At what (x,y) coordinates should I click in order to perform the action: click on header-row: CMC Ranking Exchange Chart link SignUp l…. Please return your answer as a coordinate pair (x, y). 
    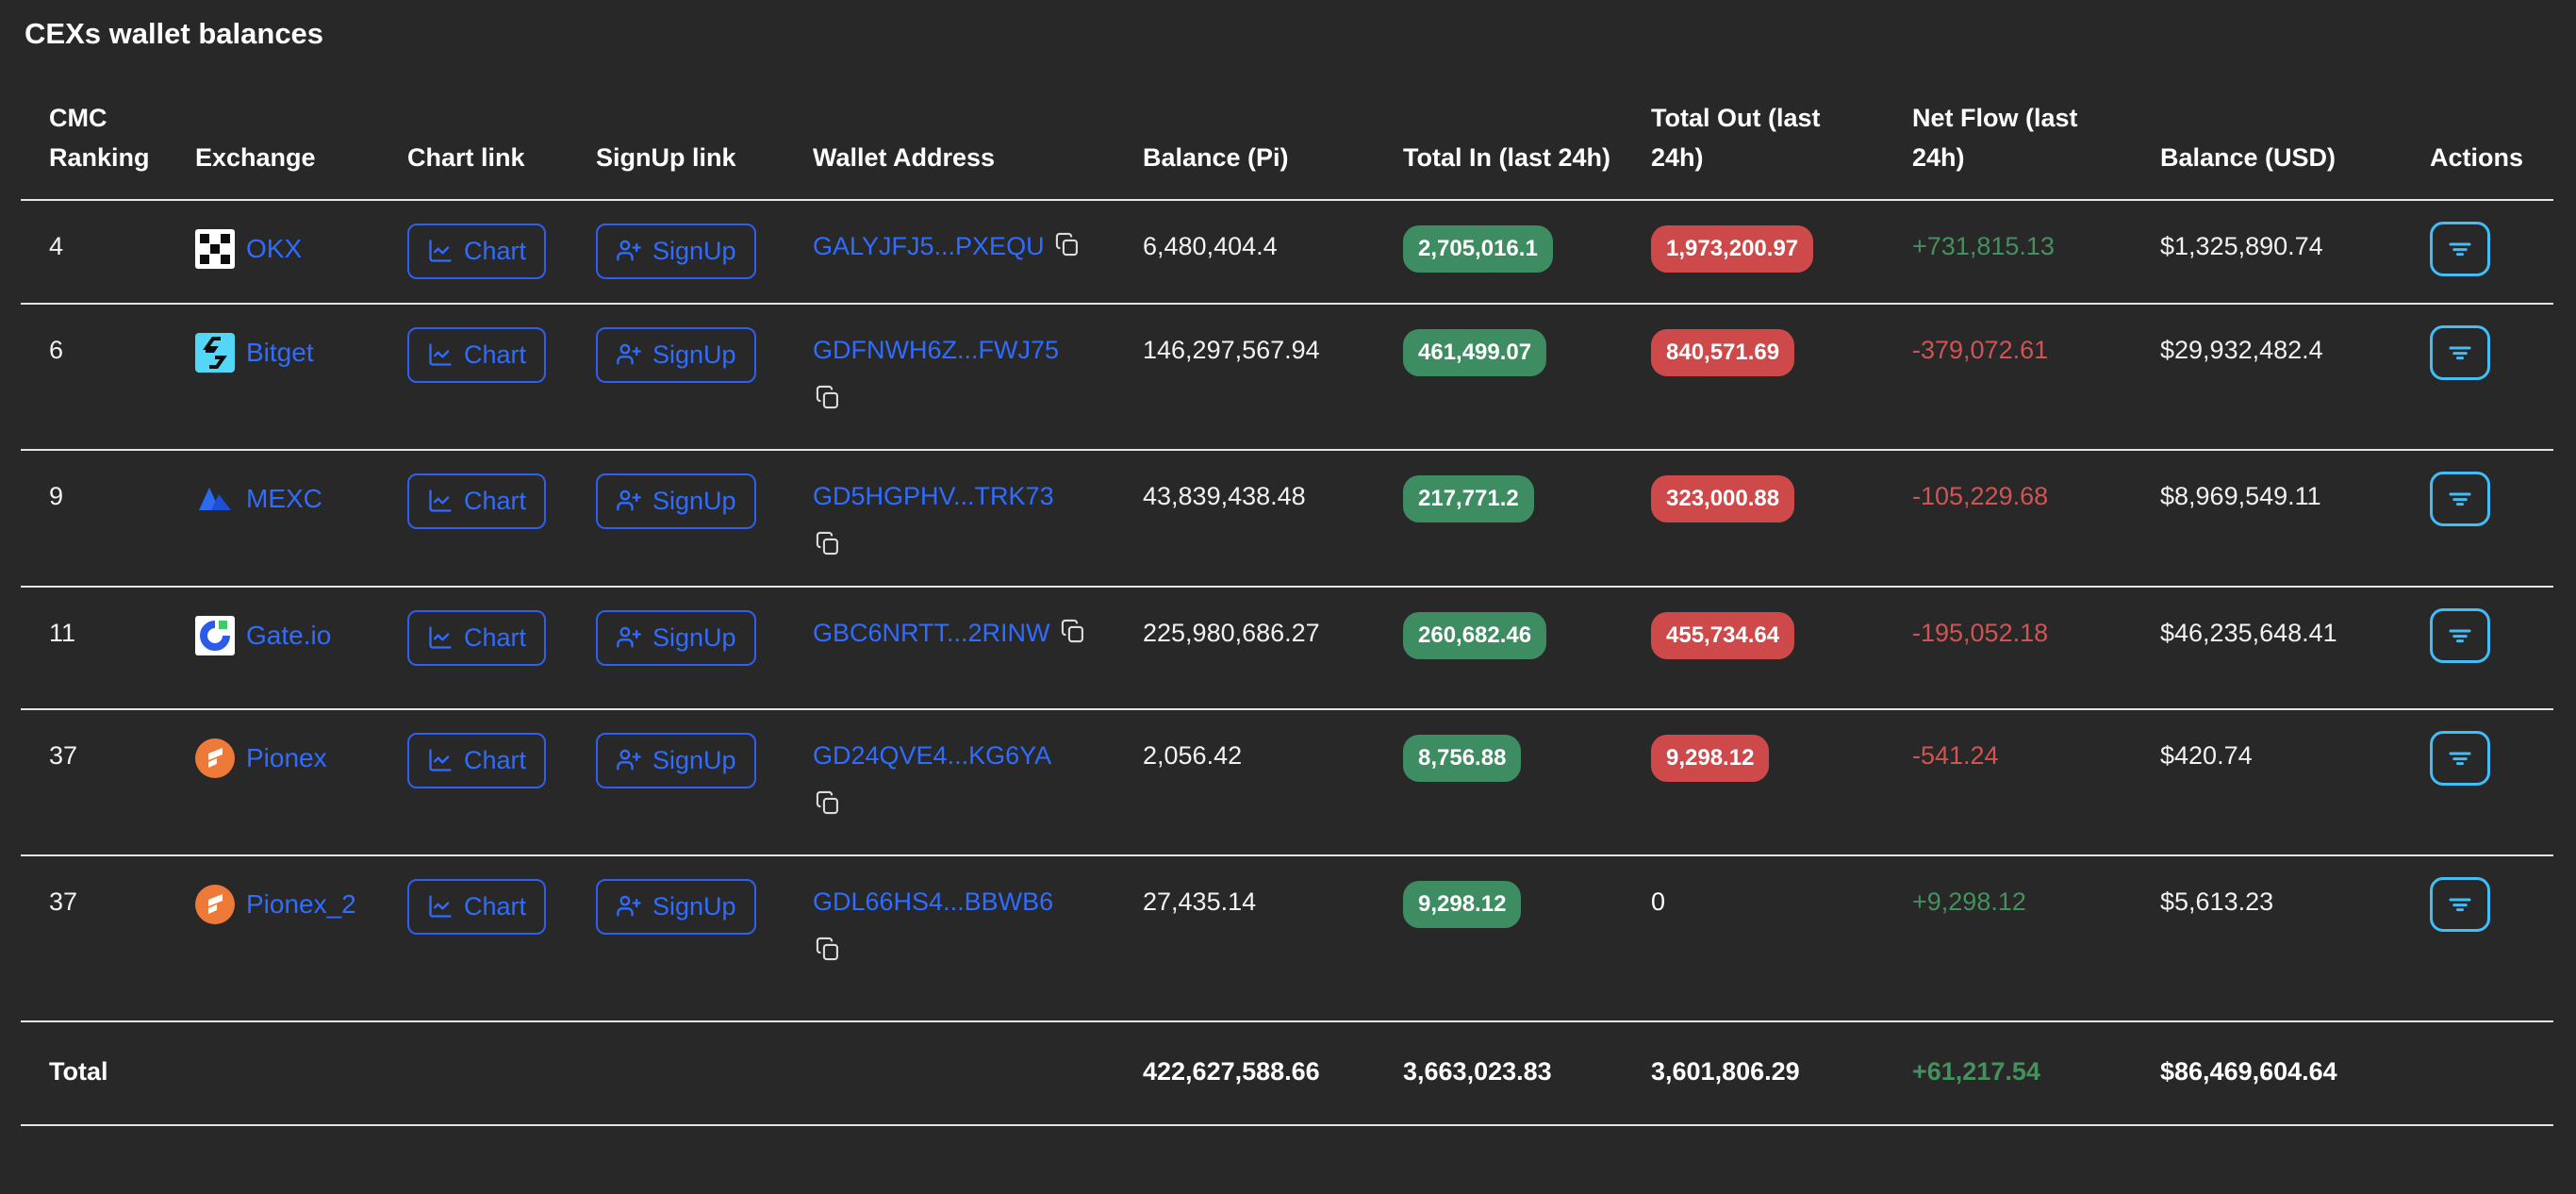
    Looking at the image, I should click on (1287, 129).